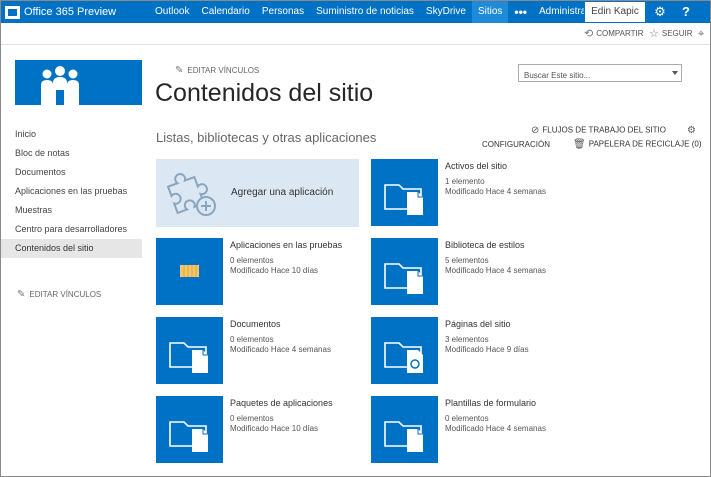 The image size is (711, 477). Describe the element at coordinates (693, 130) in the screenshot. I see `settings-gear-icon: ⚙` at that location.